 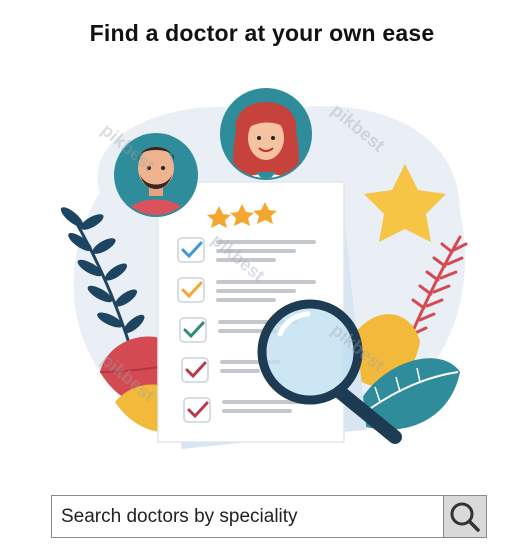 I want to click on search-button, so click(x=465, y=516).